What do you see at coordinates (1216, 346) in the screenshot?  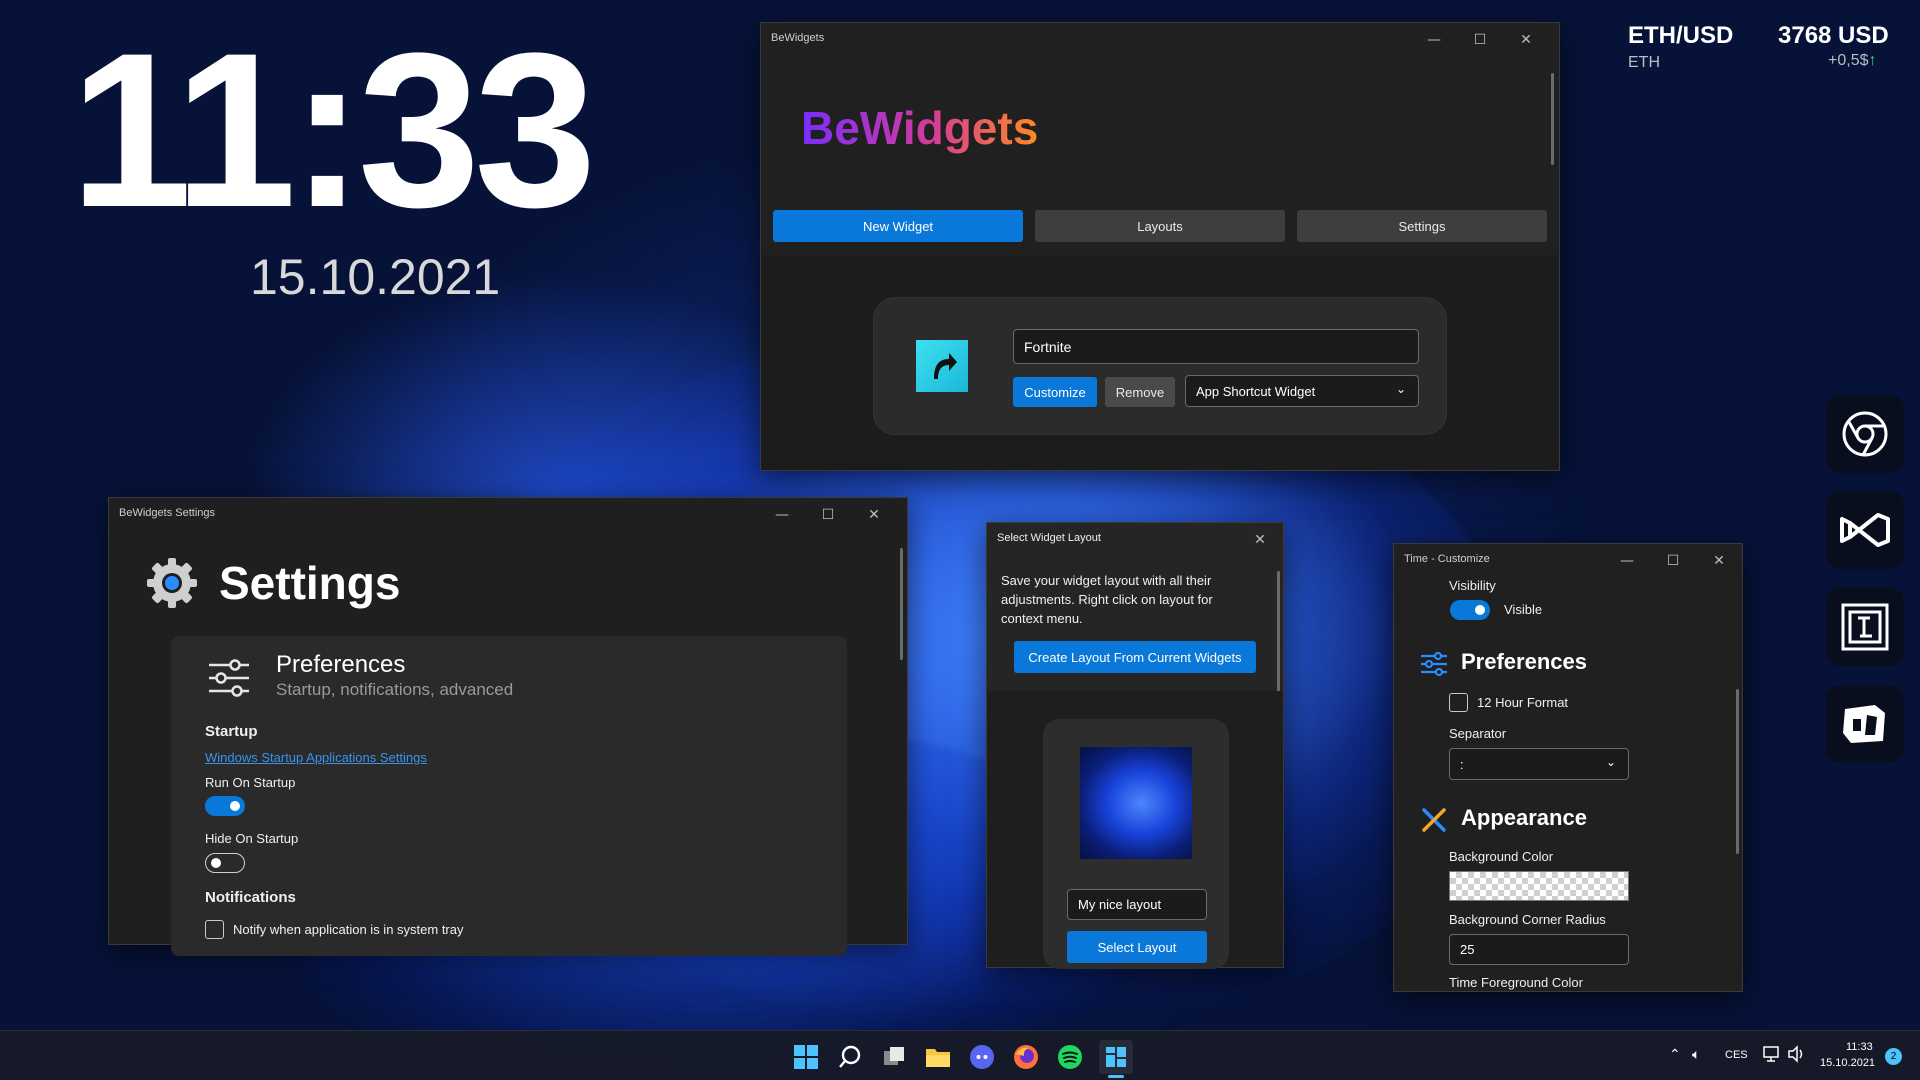 I see `widget-name-input: Fortnite` at bounding box center [1216, 346].